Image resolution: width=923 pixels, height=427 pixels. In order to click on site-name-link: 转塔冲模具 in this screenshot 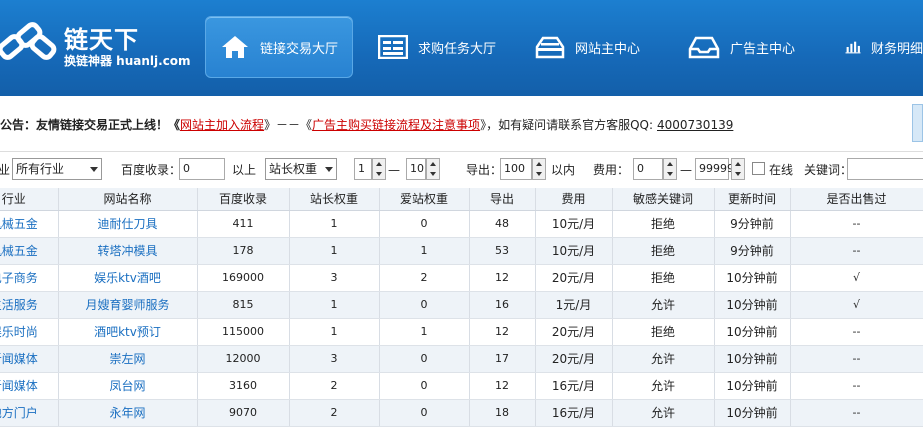, I will do `click(128, 251)`.